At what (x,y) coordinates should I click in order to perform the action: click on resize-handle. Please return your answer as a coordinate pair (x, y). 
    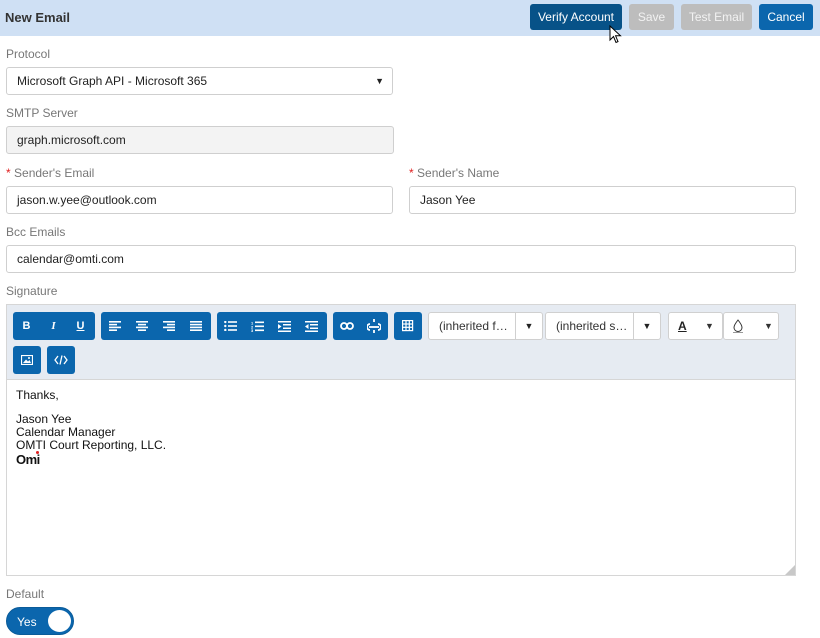
    Looking at the image, I should click on (790, 570).